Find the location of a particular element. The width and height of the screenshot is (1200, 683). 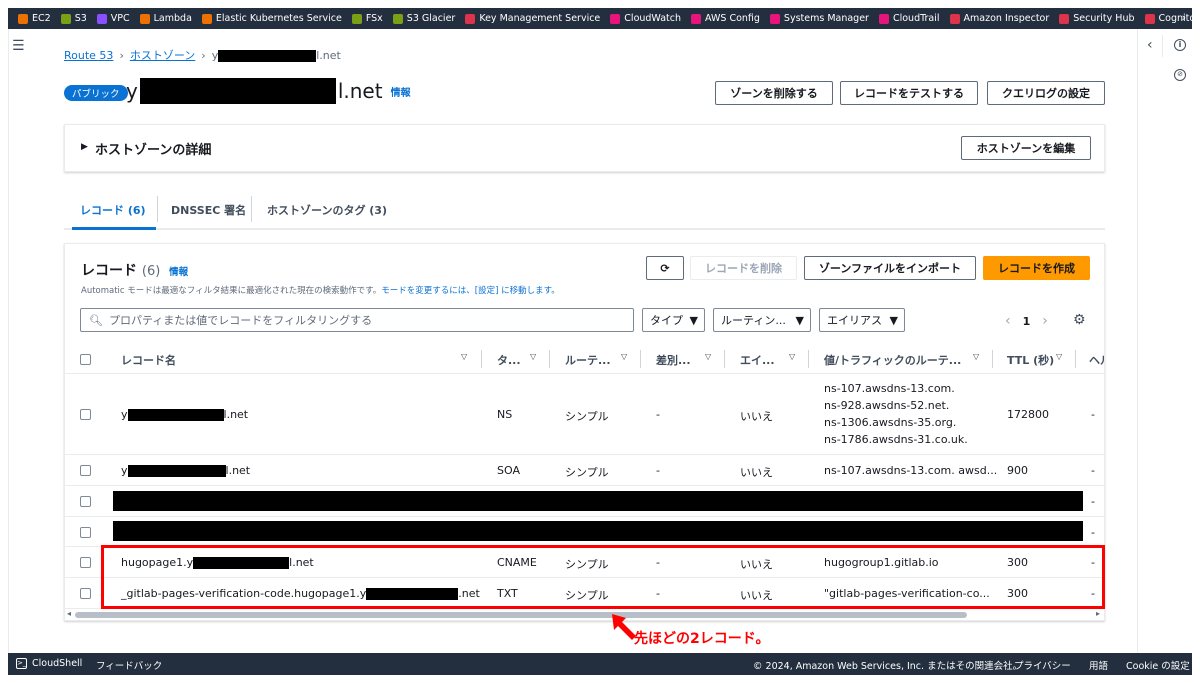

page-number: 1 is located at coordinates (1027, 321).